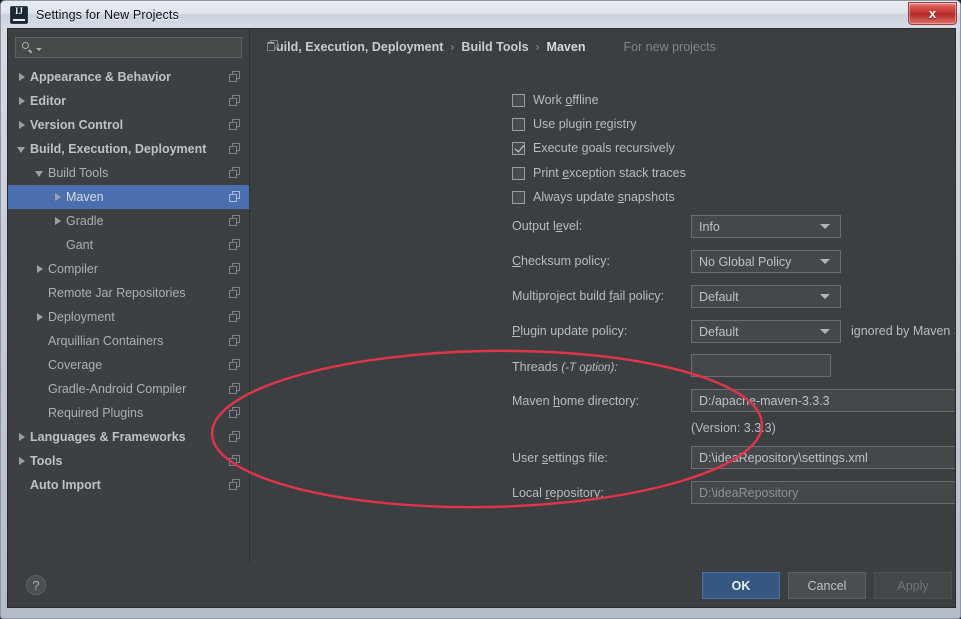 The height and width of the screenshot is (619, 961). I want to click on threads-input, so click(761, 365).